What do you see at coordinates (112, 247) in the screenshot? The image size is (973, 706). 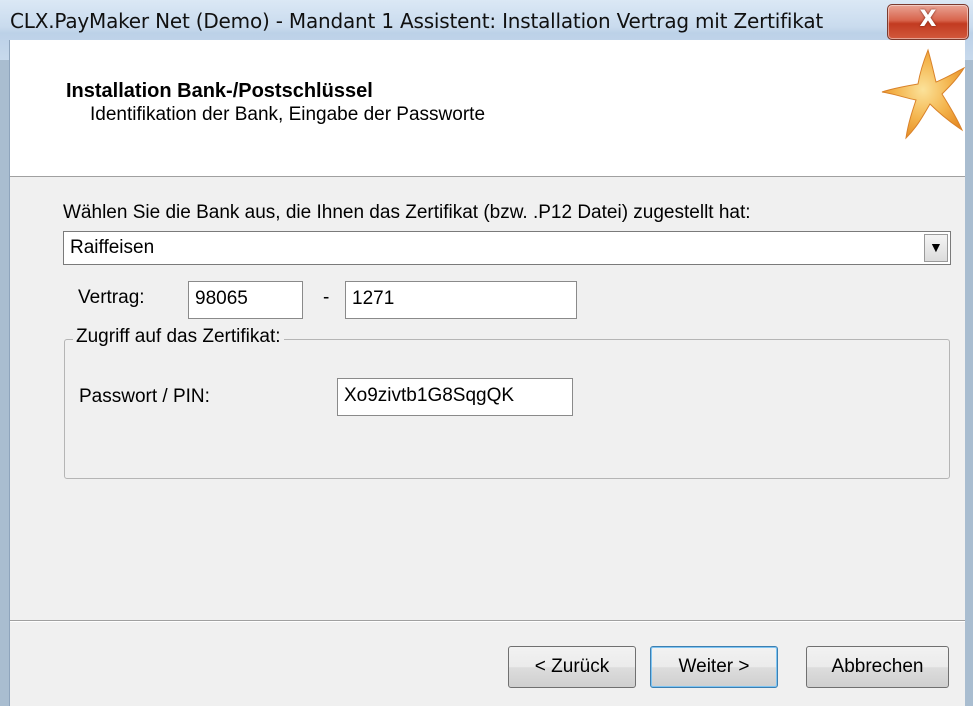 I see `bank-select-value: Raiffeisen` at bounding box center [112, 247].